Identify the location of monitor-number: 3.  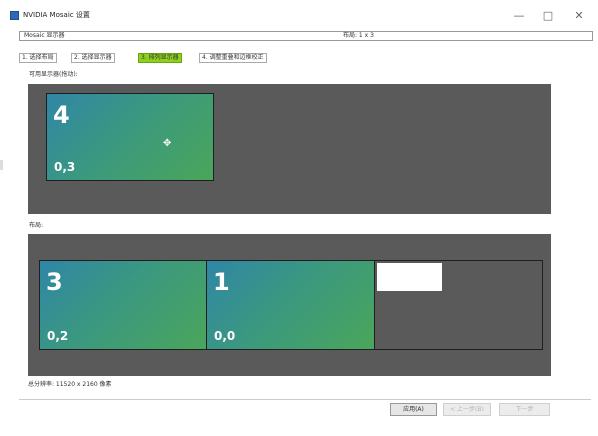
(54, 282).